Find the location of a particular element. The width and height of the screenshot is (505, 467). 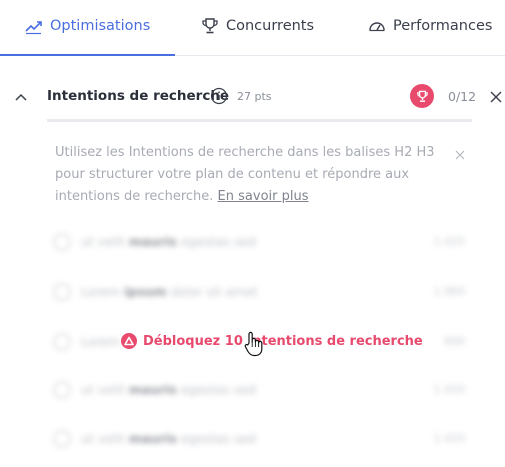

gauge-icon is located at coordinates (377, 26).